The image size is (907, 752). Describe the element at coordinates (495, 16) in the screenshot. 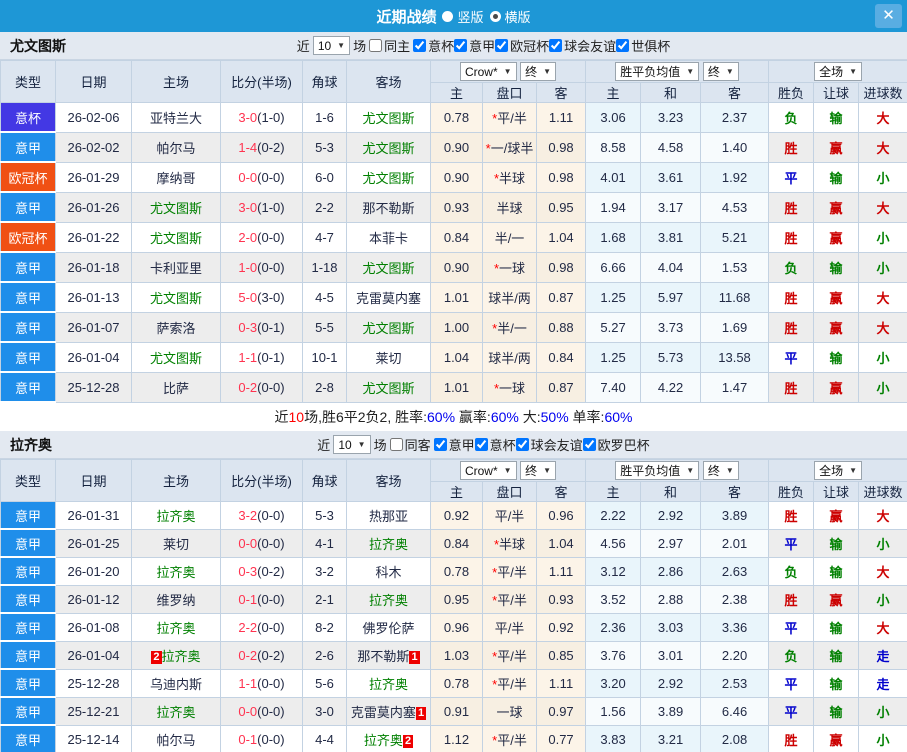

I see `horizontal-layout-radio` at that location.